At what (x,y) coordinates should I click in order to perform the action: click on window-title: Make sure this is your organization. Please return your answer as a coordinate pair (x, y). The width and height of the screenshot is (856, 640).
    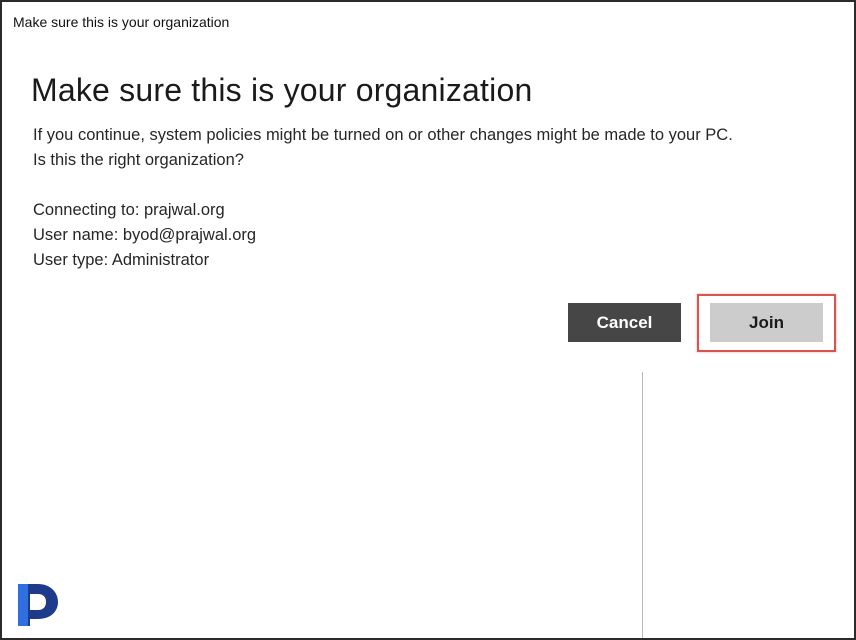
    Looking at the image, I should click on (121, 22).